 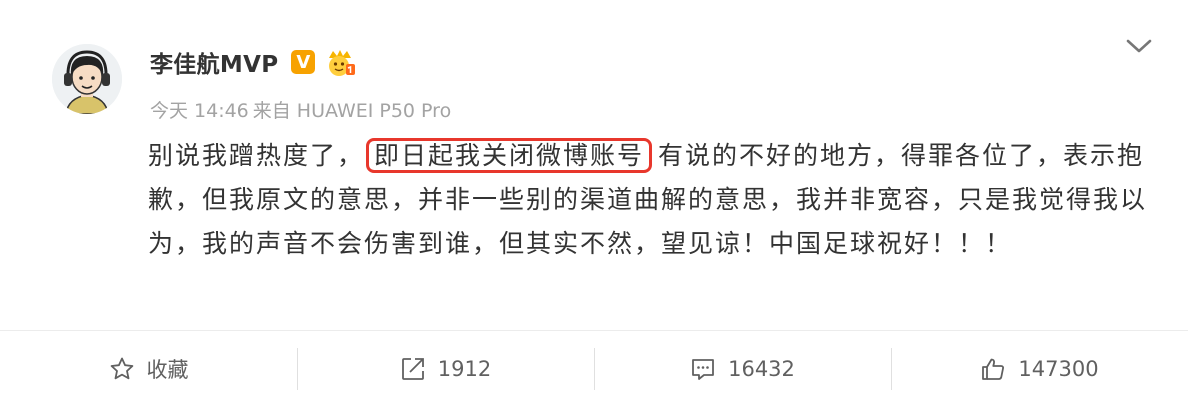 I want to click on post-header: 李佳航MVP V, so click(x=253, y=62).